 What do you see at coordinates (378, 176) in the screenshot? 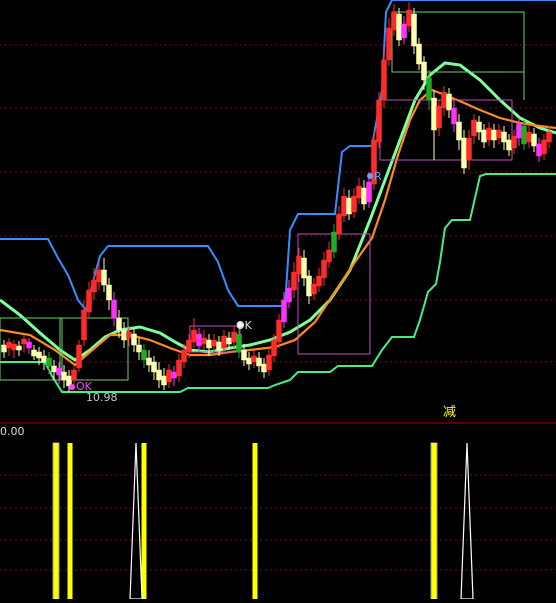
I see `r-marker-label: R` at bounding box center [378, 176].